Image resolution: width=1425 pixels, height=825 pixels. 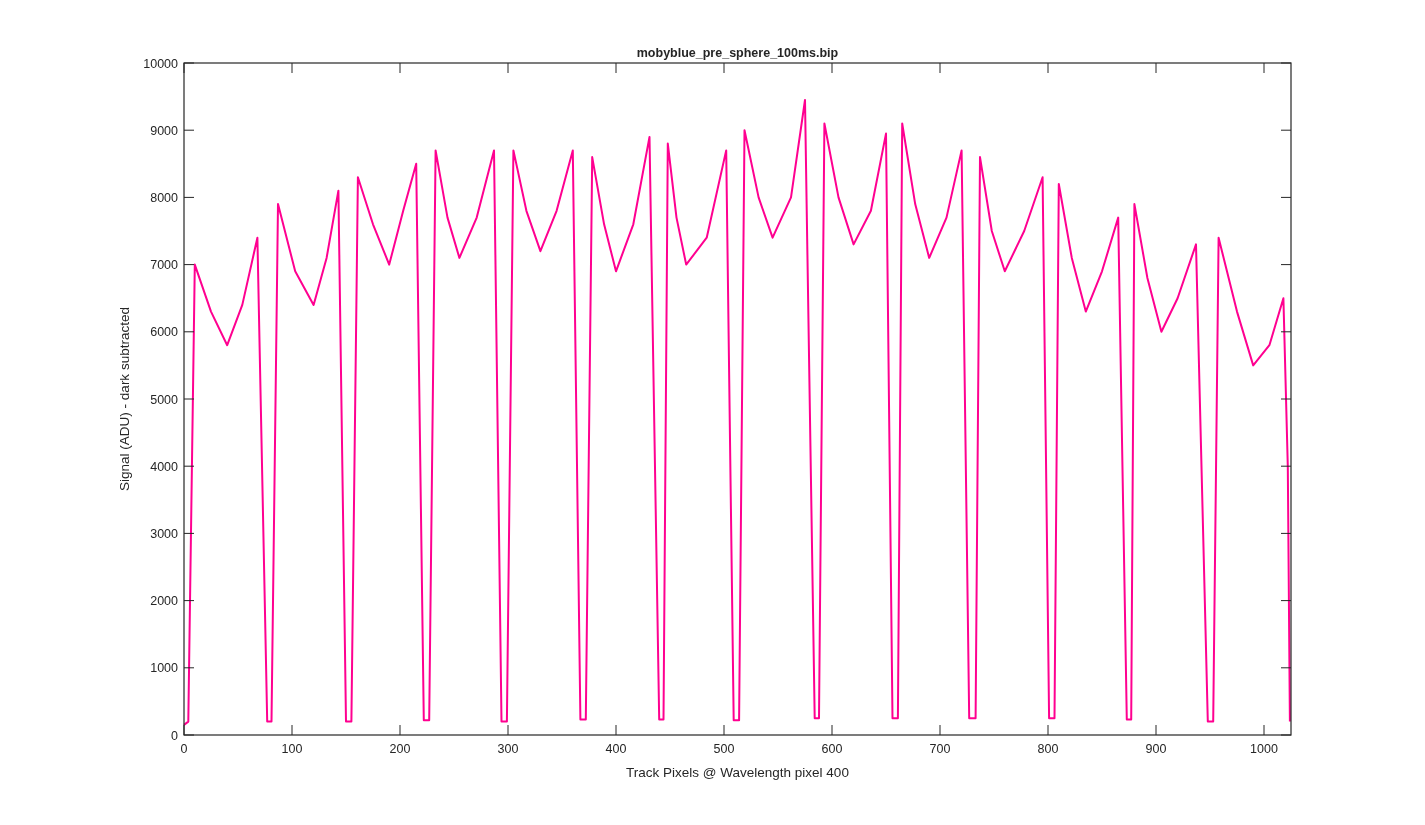 I want to click on tick-label: 900, so click(x=1156, y=749).